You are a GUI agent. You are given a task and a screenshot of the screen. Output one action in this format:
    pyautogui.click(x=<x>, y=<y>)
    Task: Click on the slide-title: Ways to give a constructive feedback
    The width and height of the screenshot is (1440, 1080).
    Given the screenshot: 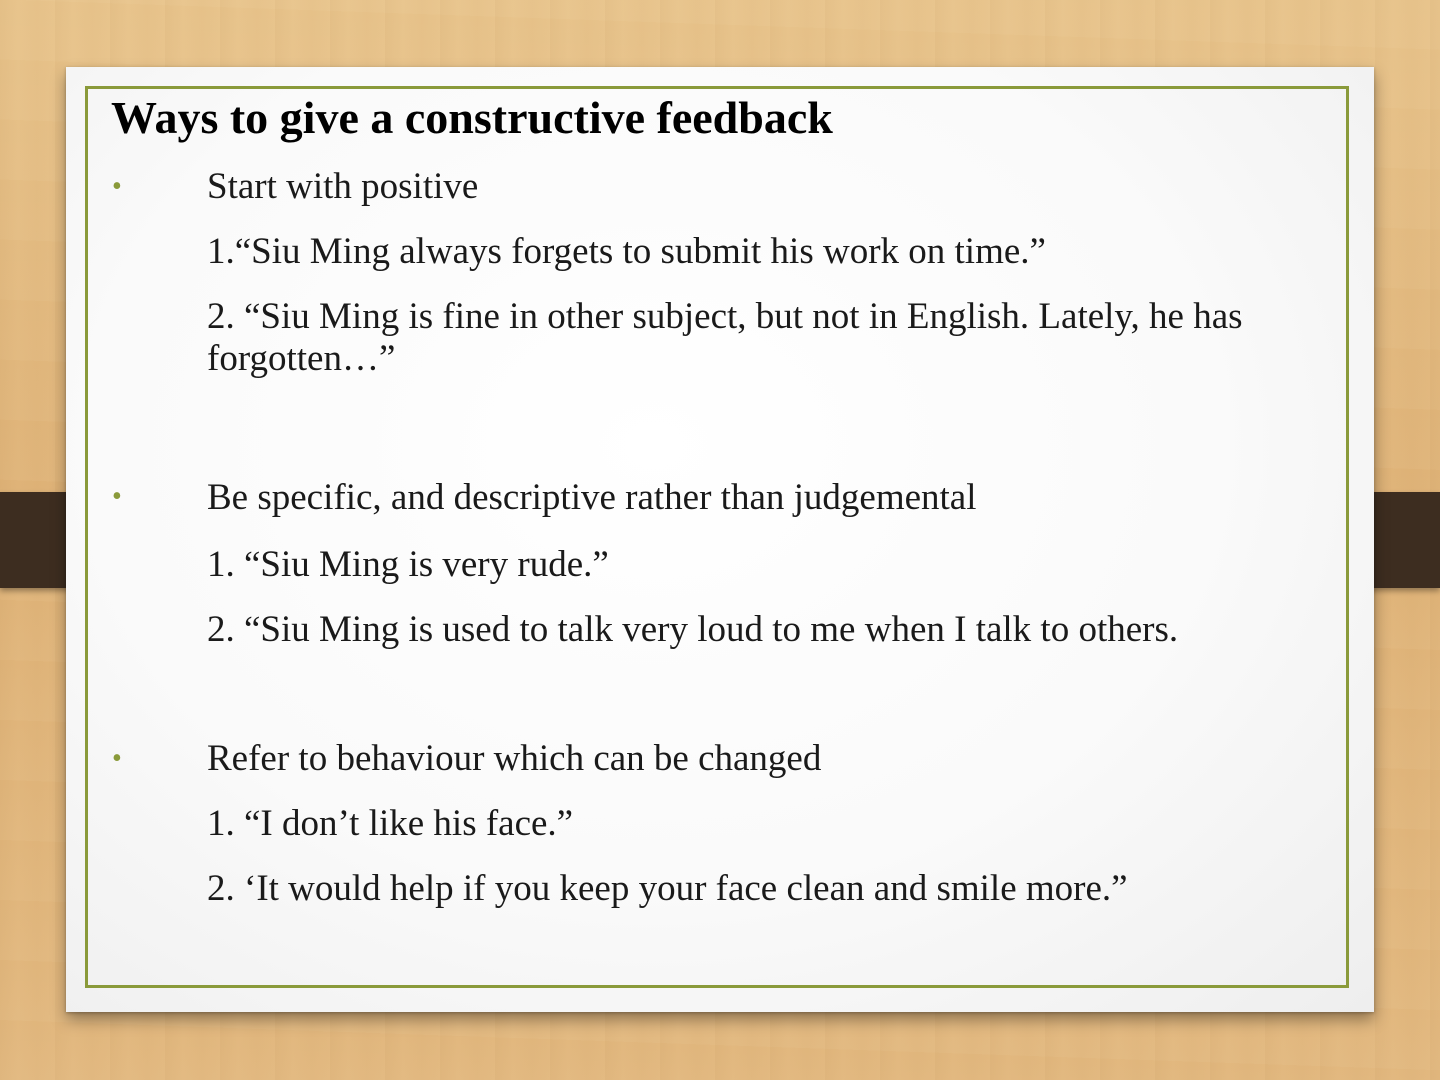 What is the action you would take?
    pyautogui.click(x=472, y=117)
    